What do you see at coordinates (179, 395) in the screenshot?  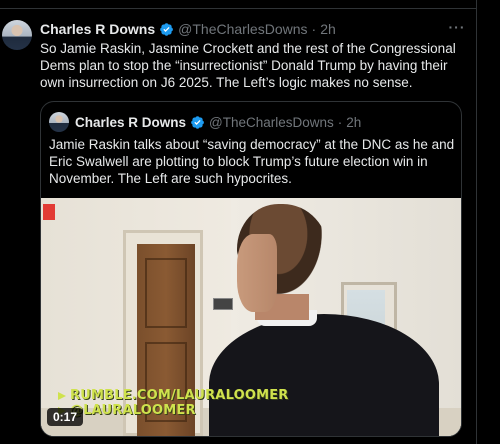 I see `watermark-line-1: RUMBLE.COM/LAURALOOMER` at bounding box center [179, 395].